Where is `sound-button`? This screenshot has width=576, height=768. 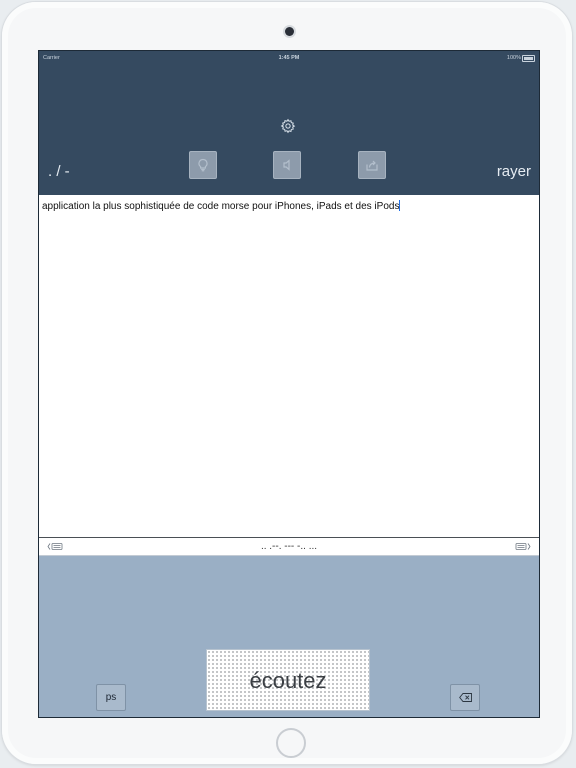 sound-button is located at coordinates (287, 165).